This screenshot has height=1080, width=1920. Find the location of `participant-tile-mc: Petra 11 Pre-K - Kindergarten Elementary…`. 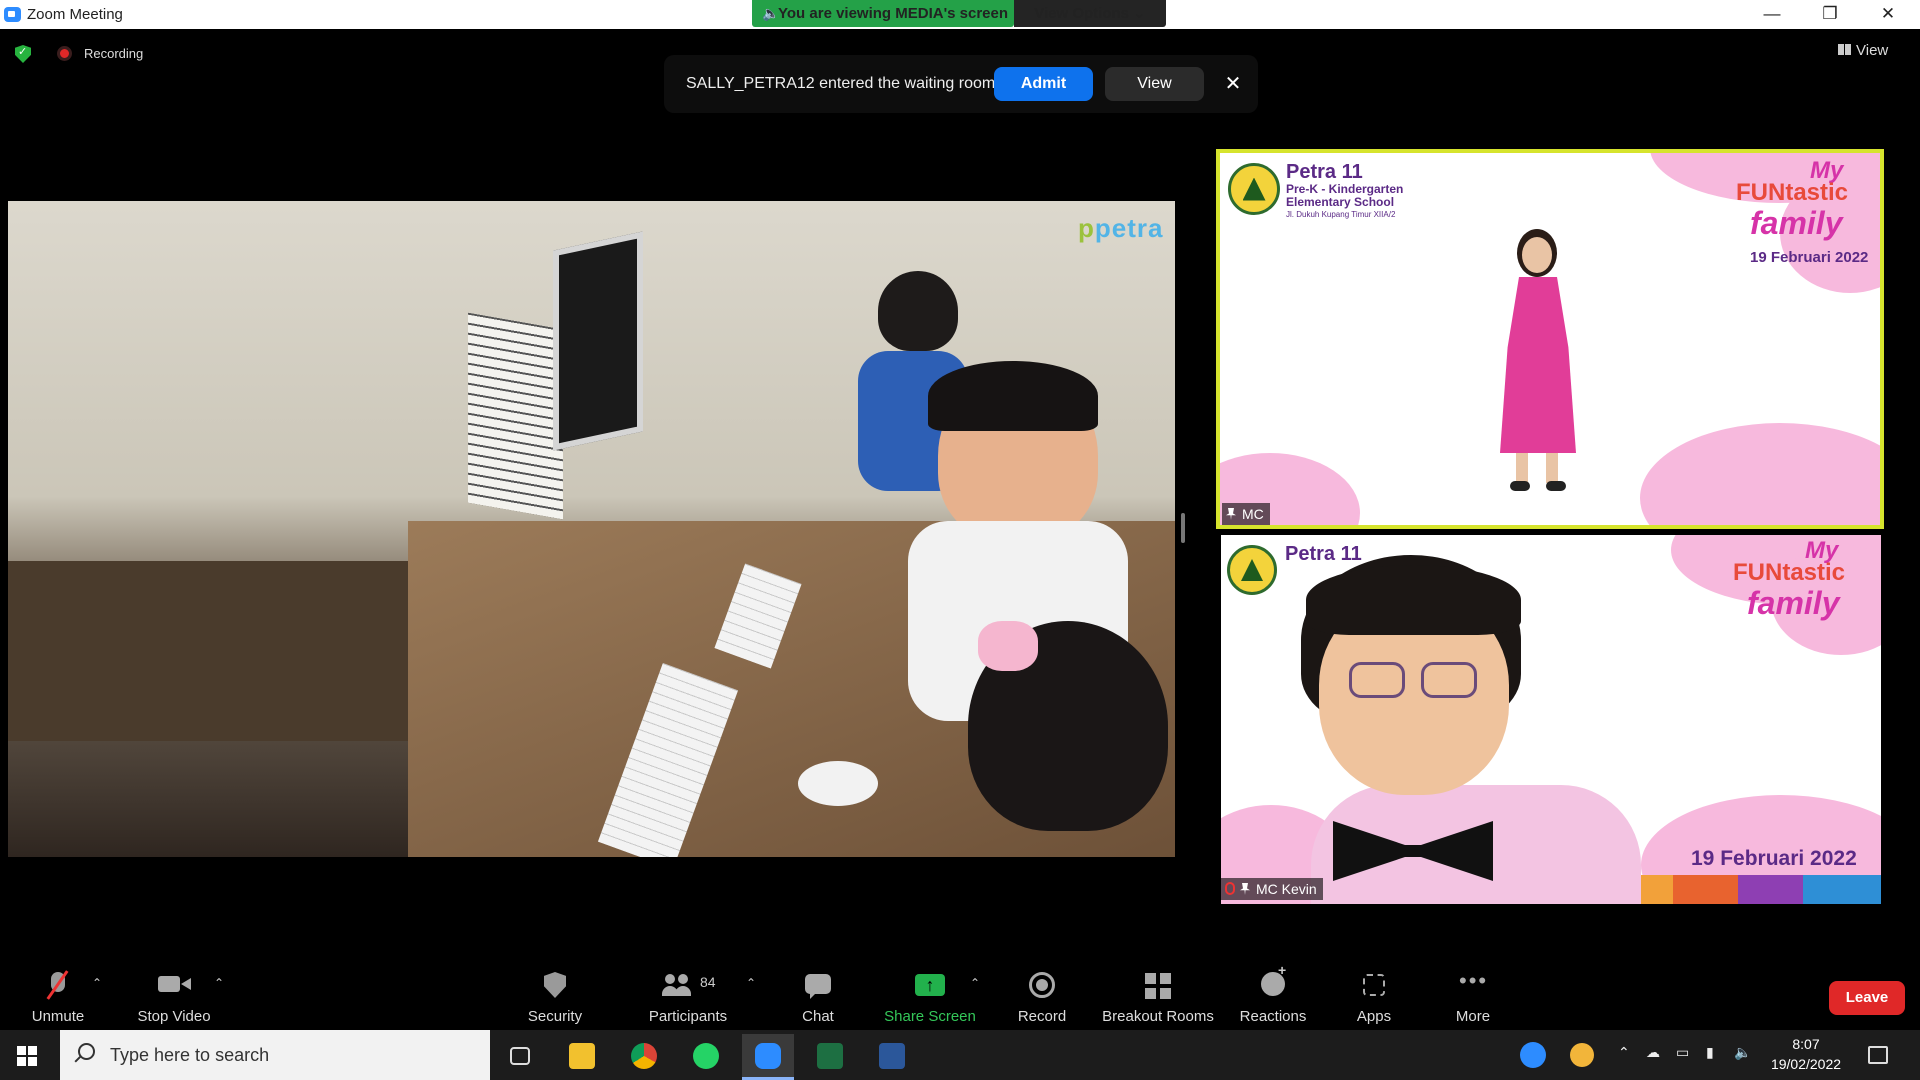

participant-tile-mc: Petra 11 Pre-K - Kindergarten Elementary… is located at coordinates (1550, 339).